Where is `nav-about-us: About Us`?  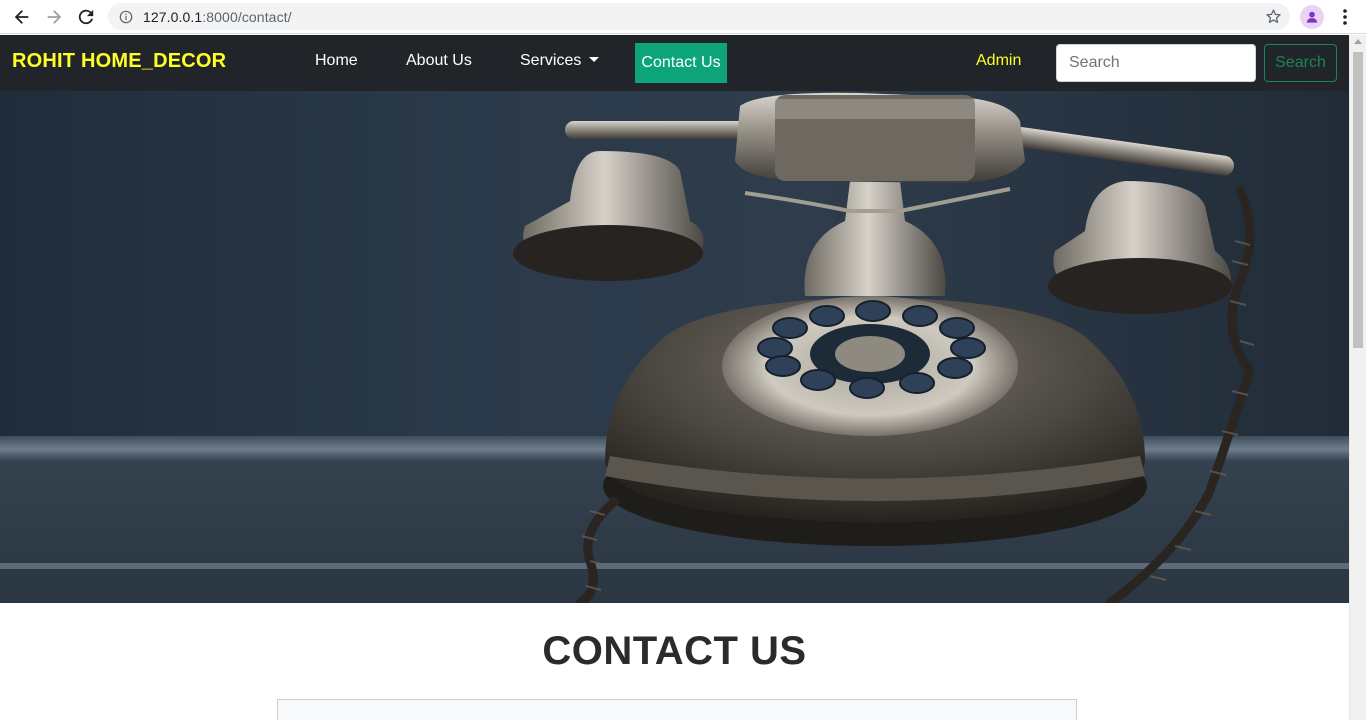
nav-about-us: About Us is located at coordinates (439, 61).